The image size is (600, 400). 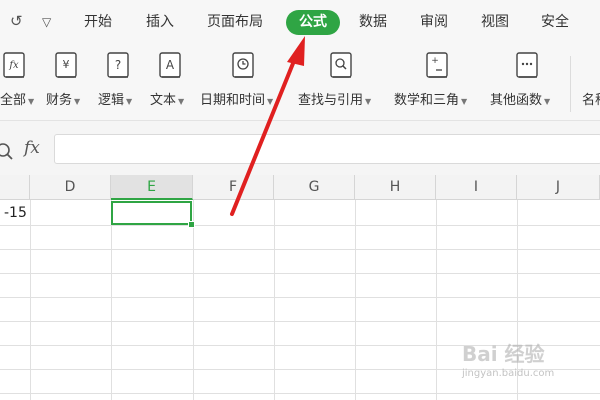 What do you see at coordinates (160, 22) in the screenshot?
I see `menu-item-insert: 插入` at bounding box center [160, 22].